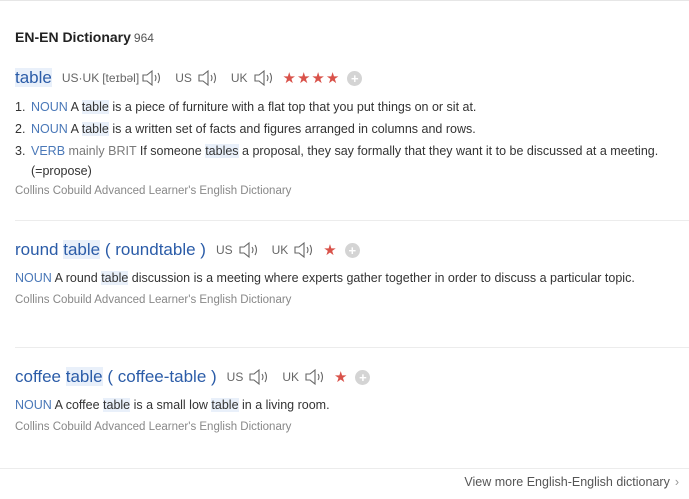  Describe the element at coordinates (20, 151) in the screenshot. I see `sense-number: 3.` at that location.